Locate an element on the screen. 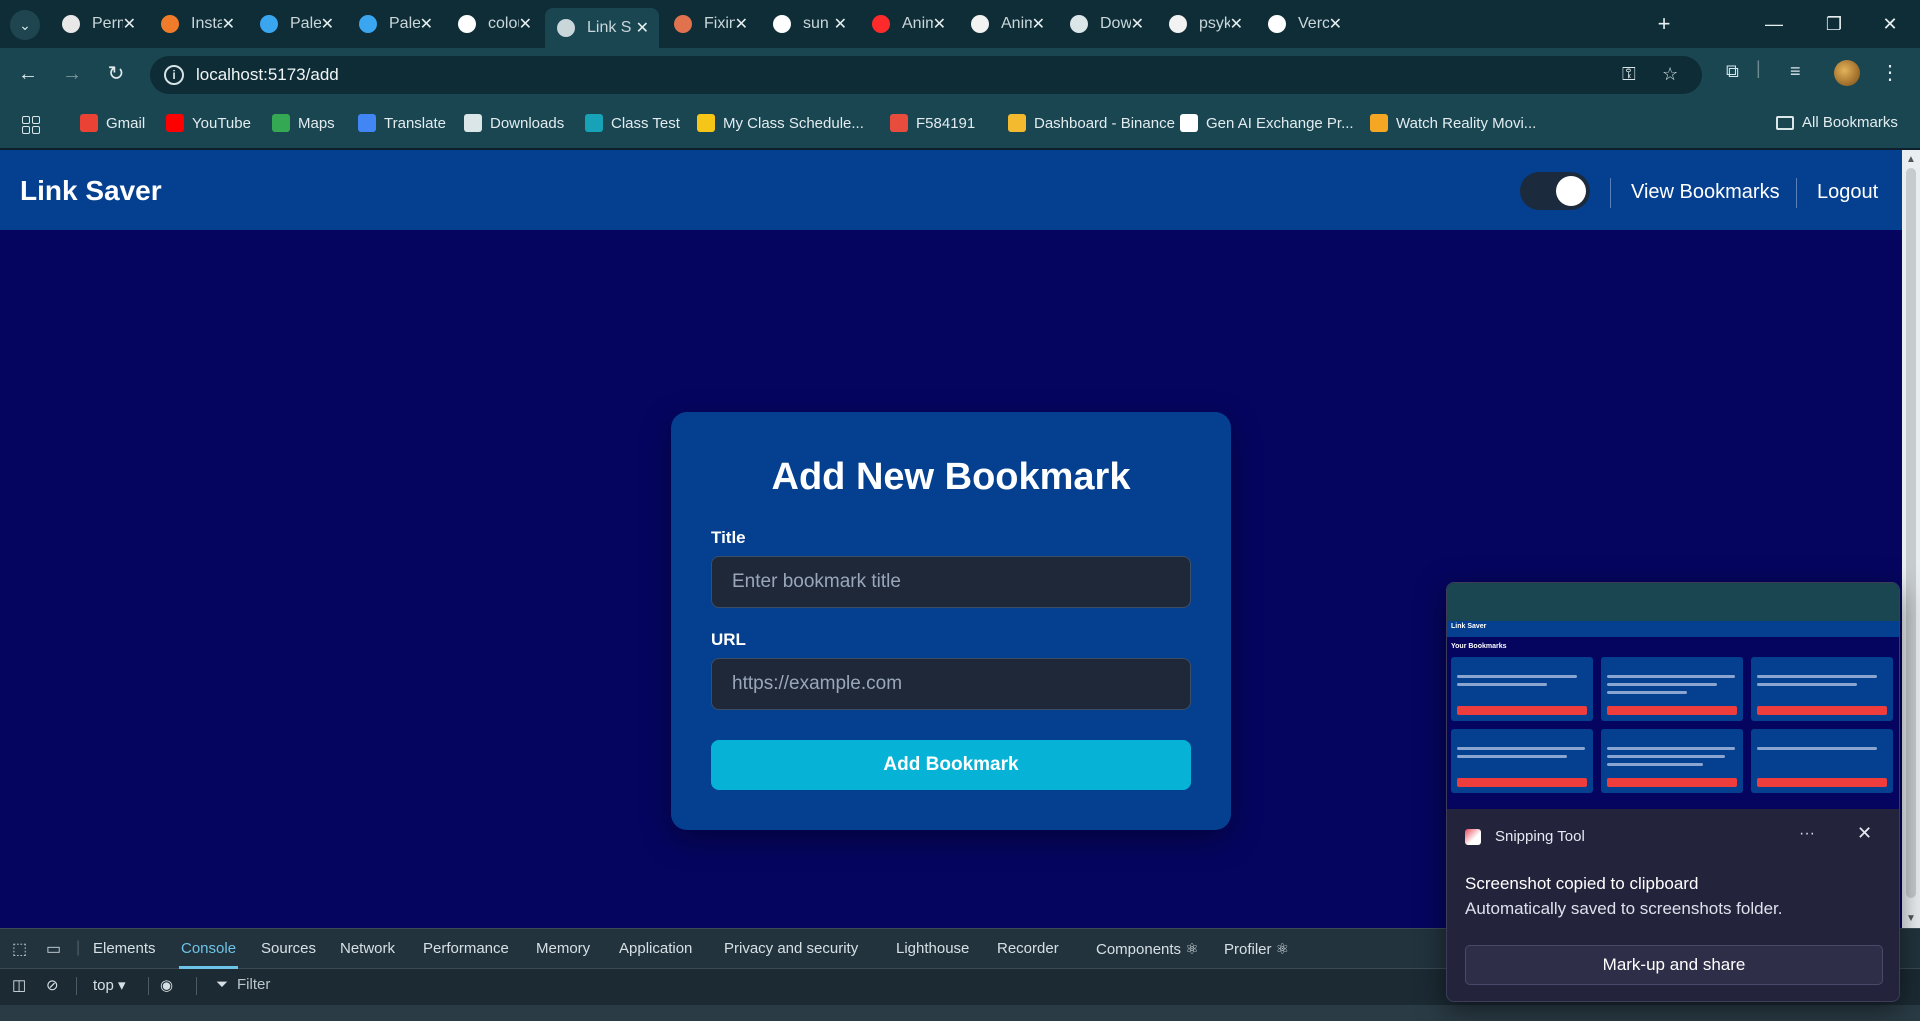  screenshot-thumbnail: Link Saver Your Bookmarks is located at coordinates (1673, 696).